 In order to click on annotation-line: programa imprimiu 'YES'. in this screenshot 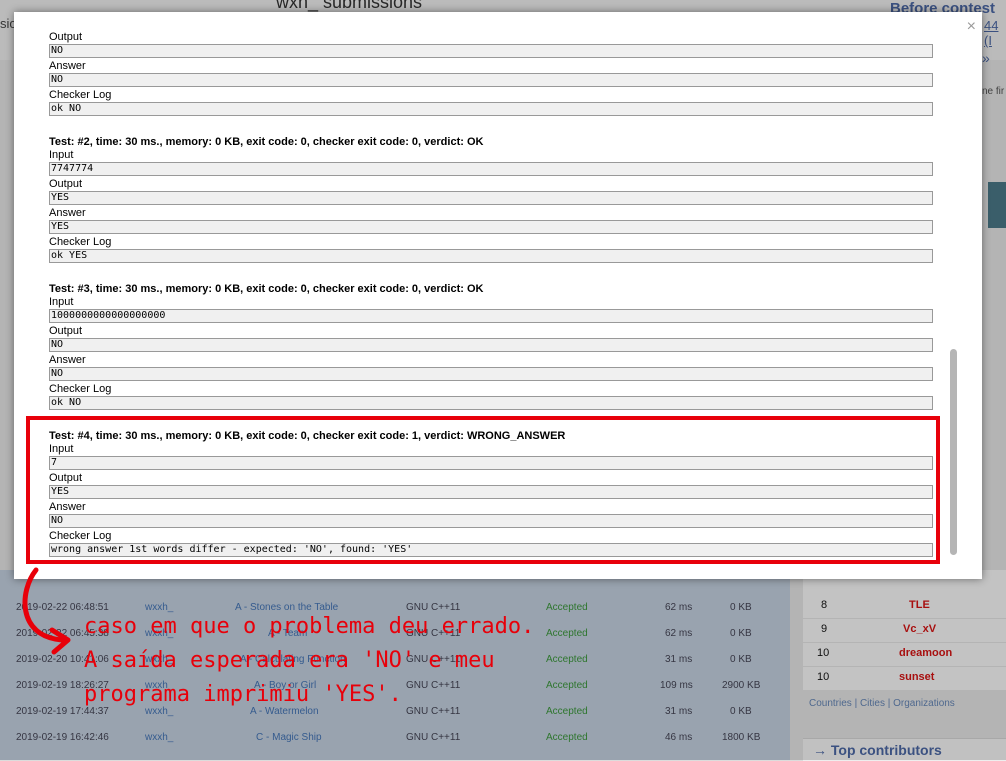, I will do `click(243, 694)`.